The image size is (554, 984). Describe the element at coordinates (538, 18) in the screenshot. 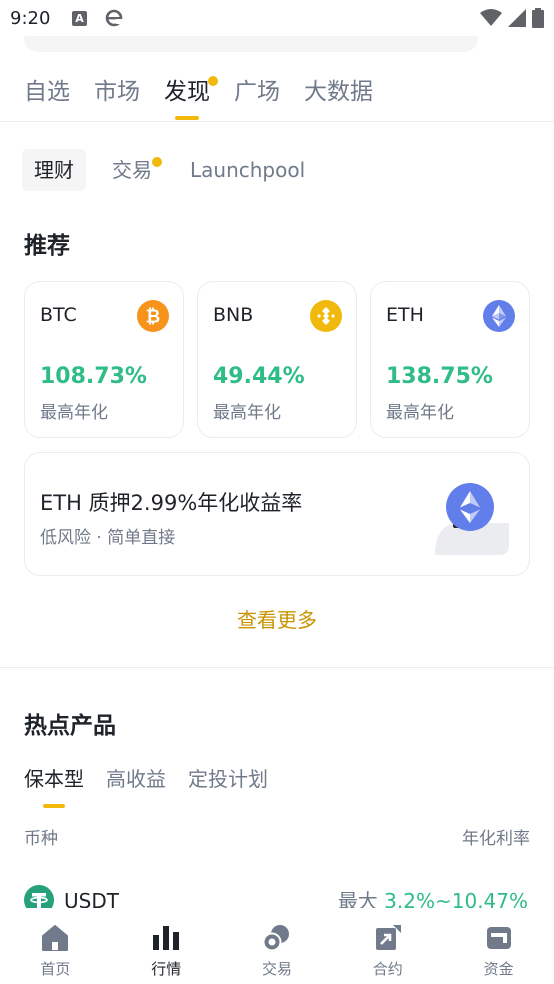

I see `battery-icon` at that location.